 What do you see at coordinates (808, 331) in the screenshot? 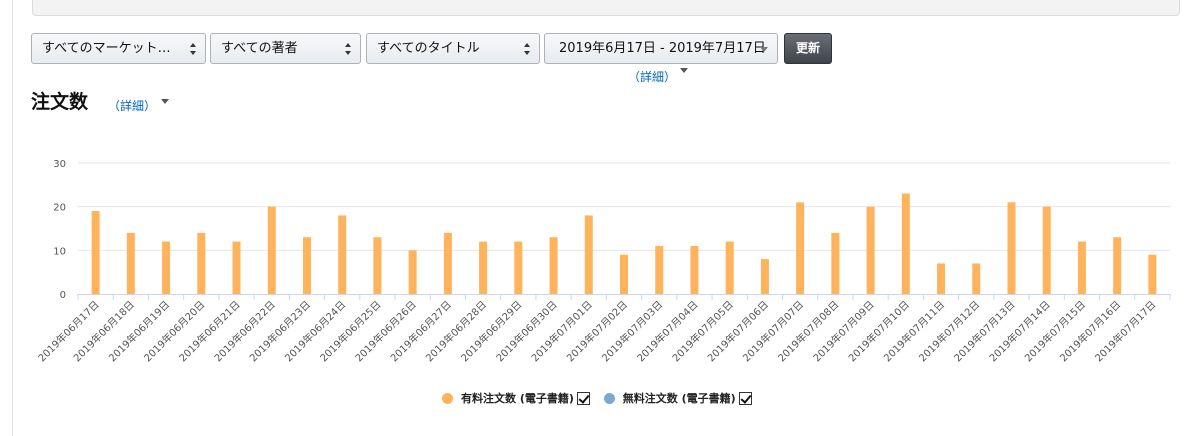
I see `x-tick-label: 2019年07月08日` at bounding box center [808, 331].